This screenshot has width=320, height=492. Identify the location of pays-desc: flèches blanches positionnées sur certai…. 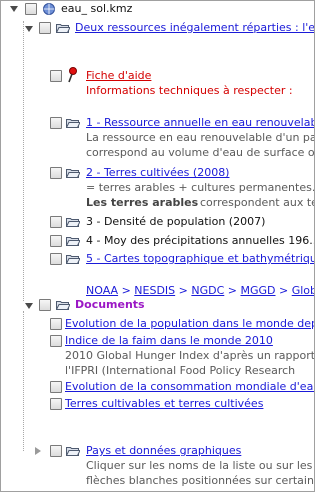
(200, 480).